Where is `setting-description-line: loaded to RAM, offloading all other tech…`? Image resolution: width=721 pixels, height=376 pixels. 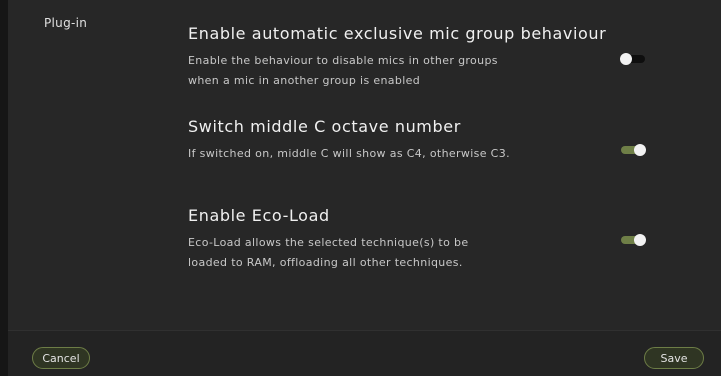
setting-description-line: loaded to RAM, offloading all other tech… is located at coordinates (325, 262).